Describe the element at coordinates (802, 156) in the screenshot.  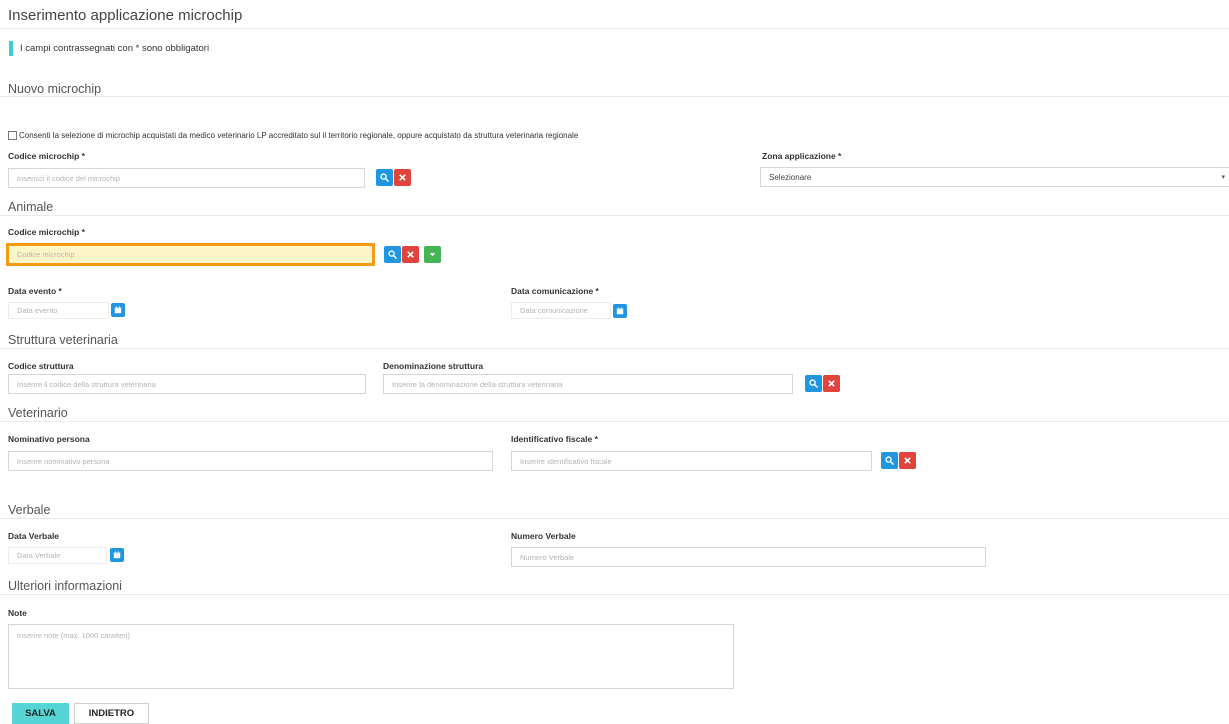
I see `zona-label: Zona applicazione *` at that location.